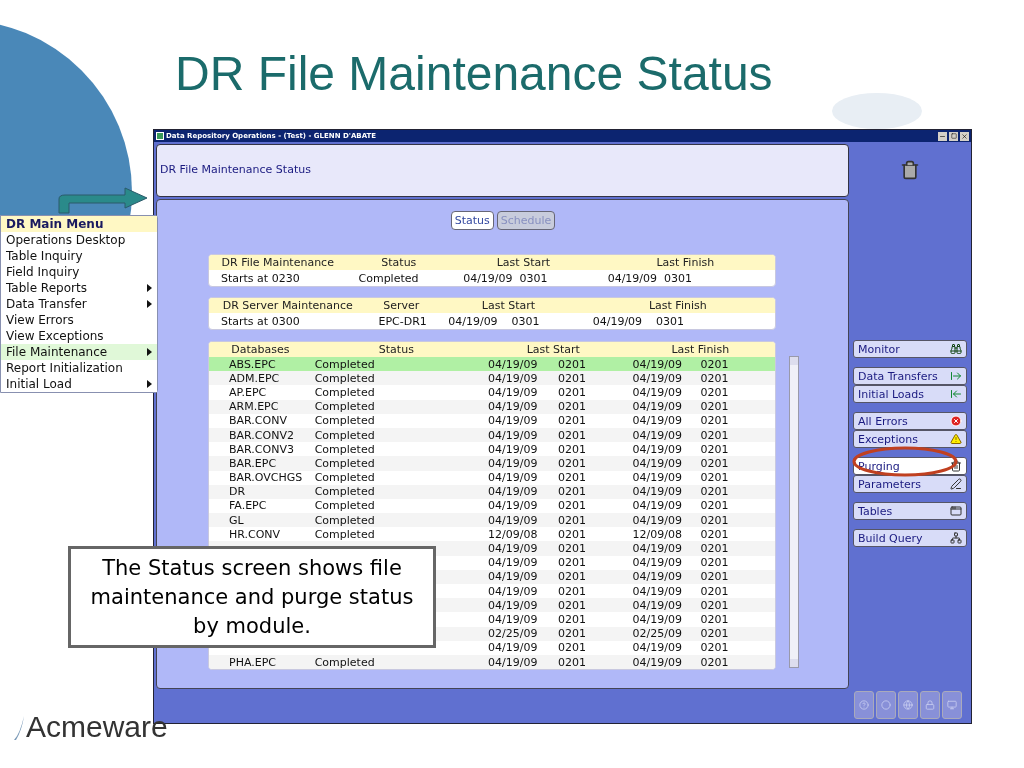 Image resolution: width=1024 pixels, height=768 pixels. Describe the element at coordinates (261, 435) in the screenshot. I see `table-cell-text: BAR.CONV2` at that location.